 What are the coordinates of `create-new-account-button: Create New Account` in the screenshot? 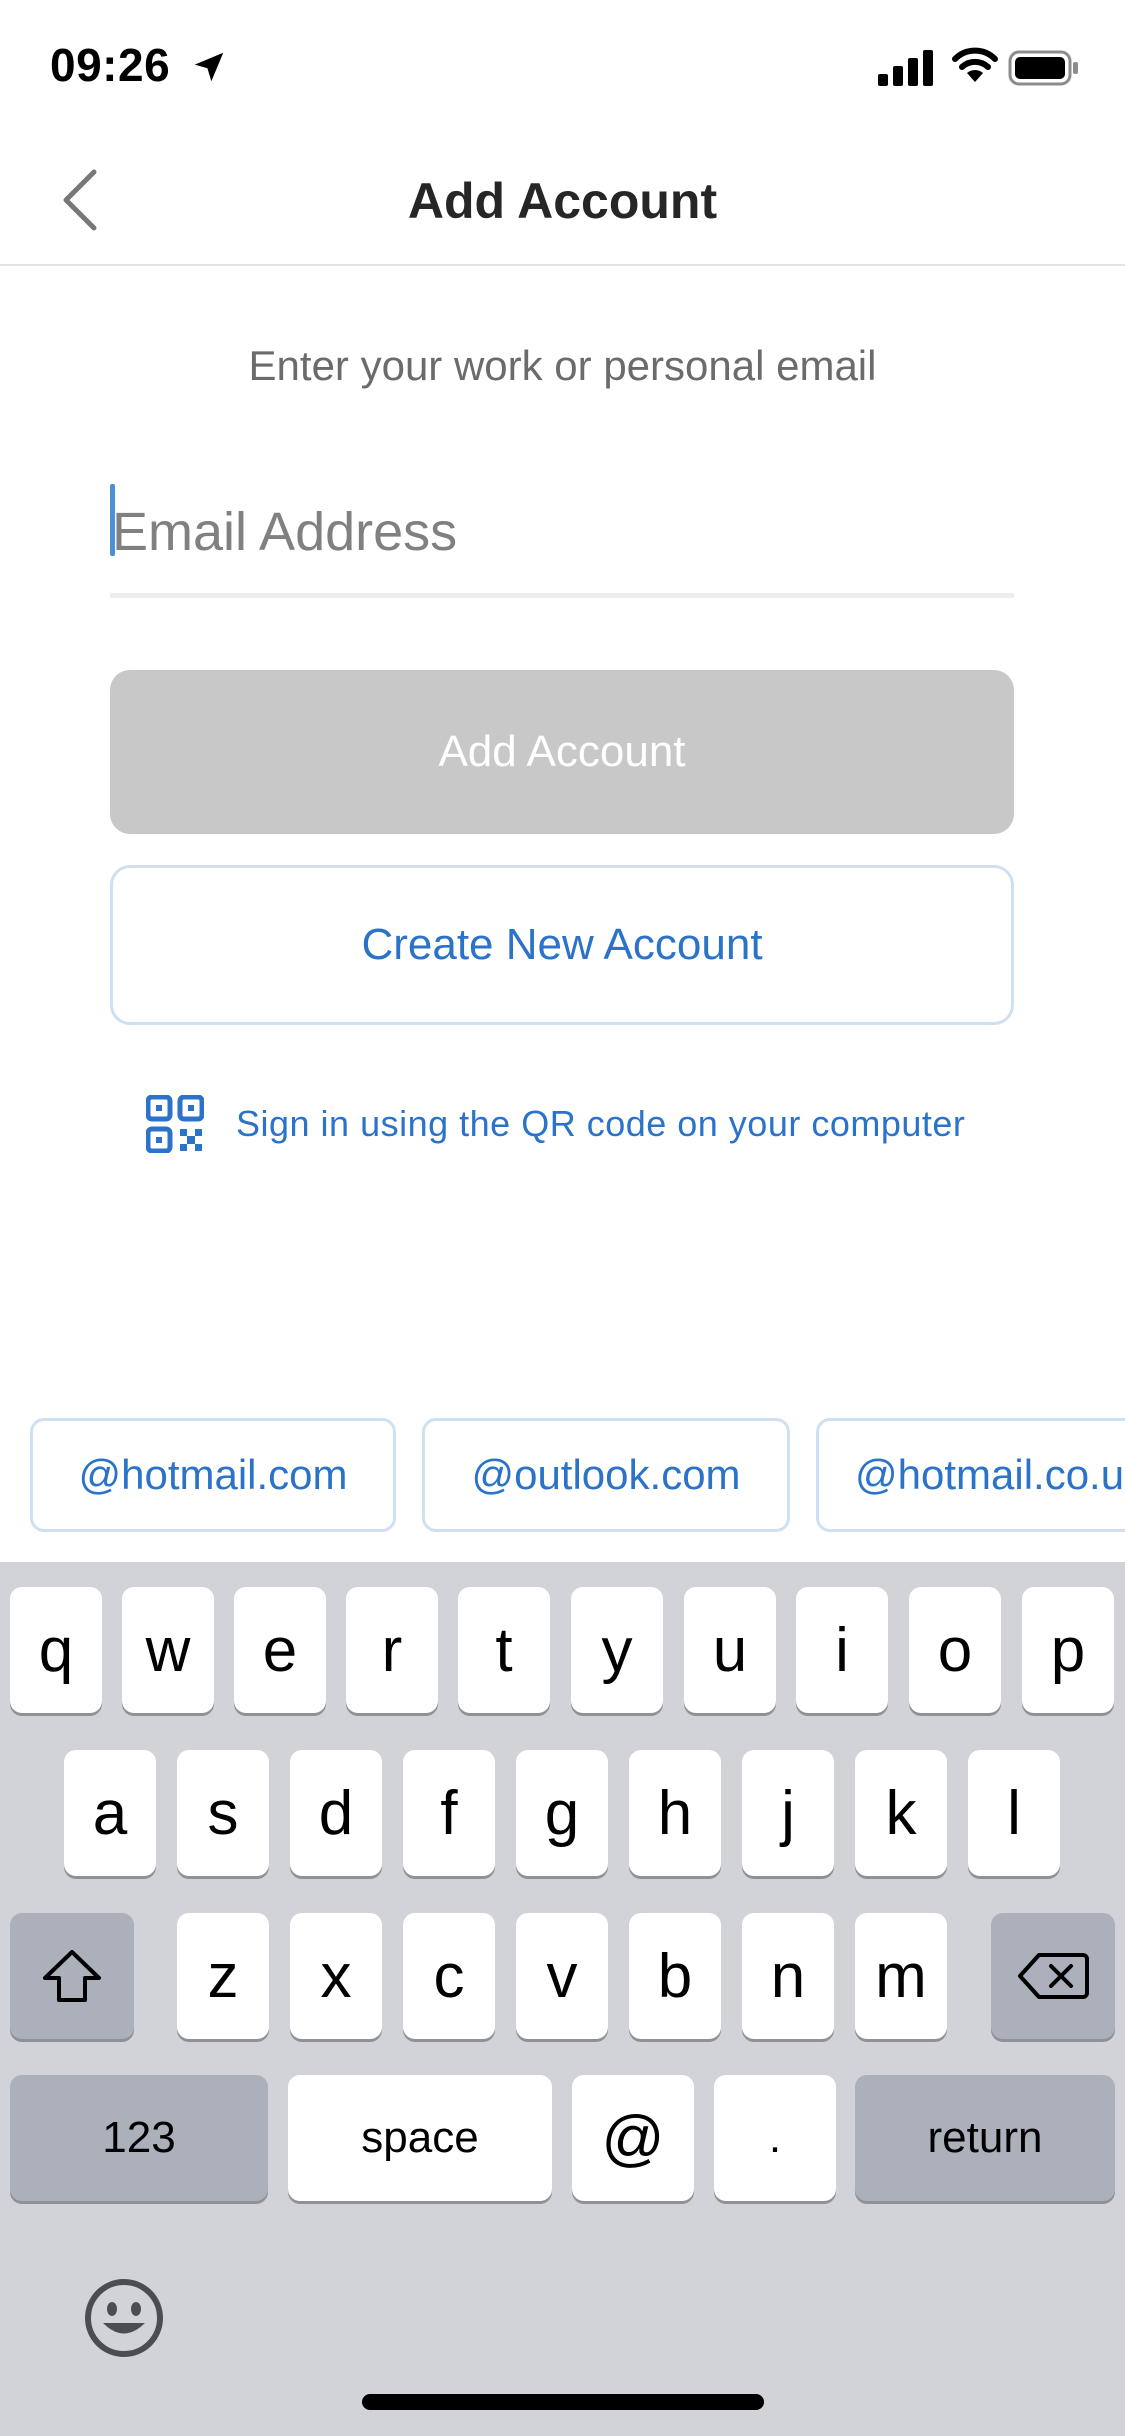 It's located at (562, 945).